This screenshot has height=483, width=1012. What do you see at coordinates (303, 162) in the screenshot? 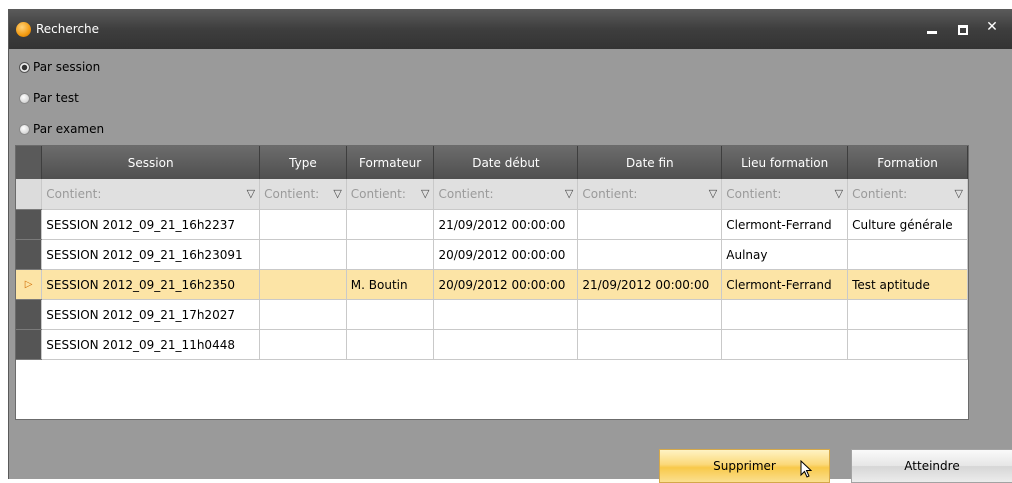
I see `column-header-type: Type` at bounding box center [303, 162].